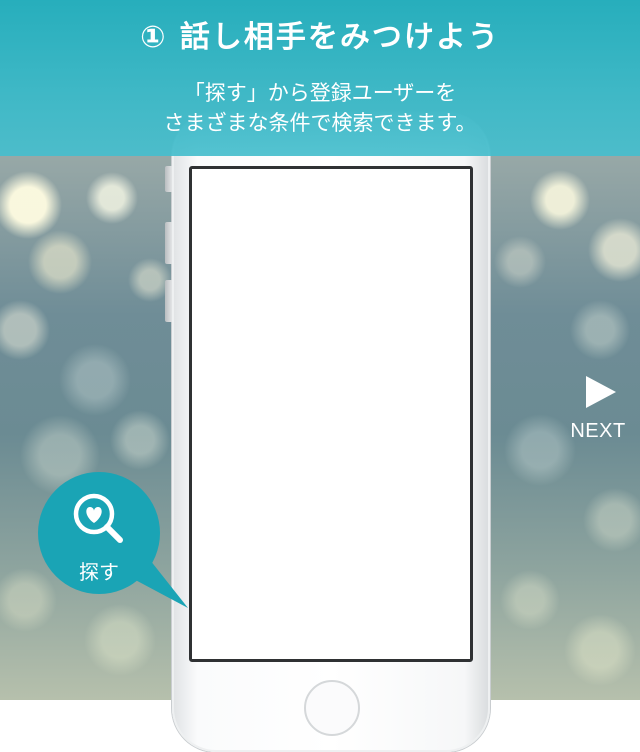 The image size is (640, 752). What do you see at coordinates (320, 108) in the screenshot?
I see `step-description: 「探す」から登録ユーザーを さまざまな条件で検索できます。` at bounding box center [320, 108].